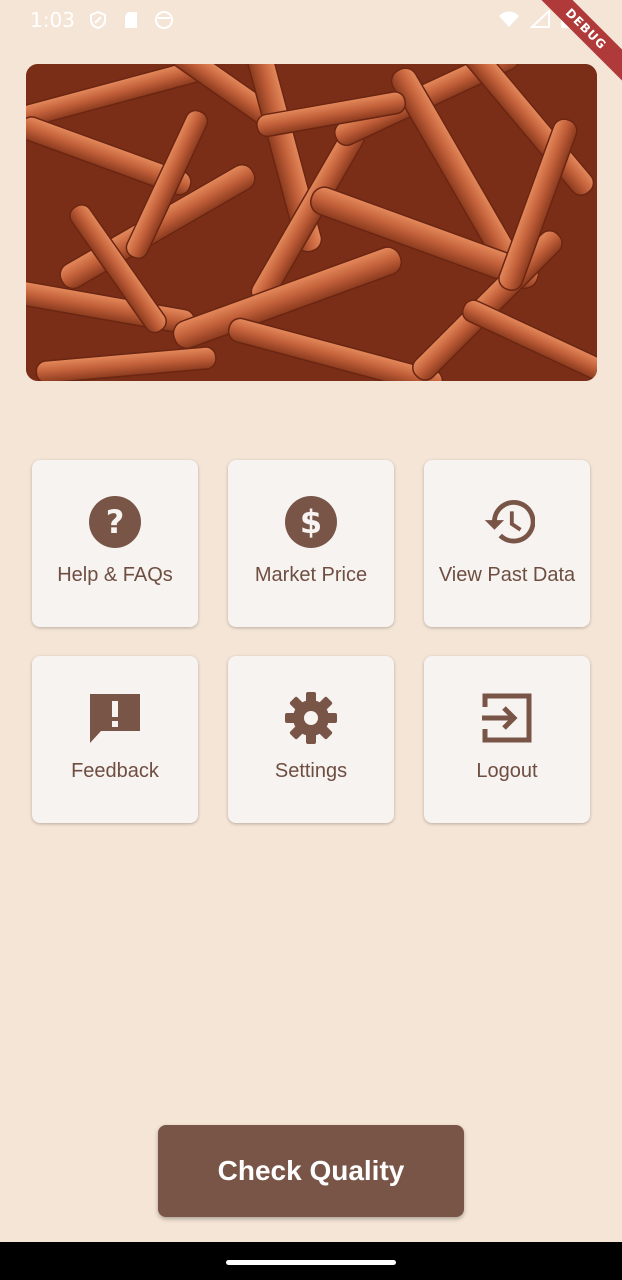 The height and width of the screenshot is (1280, 622). Describe the element at coordinates (539, 20) in the screenshot. I see `signal-icon` at that location.